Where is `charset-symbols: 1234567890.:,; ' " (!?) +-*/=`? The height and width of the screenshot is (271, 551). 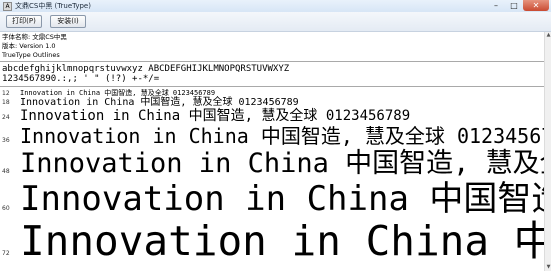
charset-symbols: 1234567890.:,; ' " (!?) +-*/= is located at coordinates (81, 79).